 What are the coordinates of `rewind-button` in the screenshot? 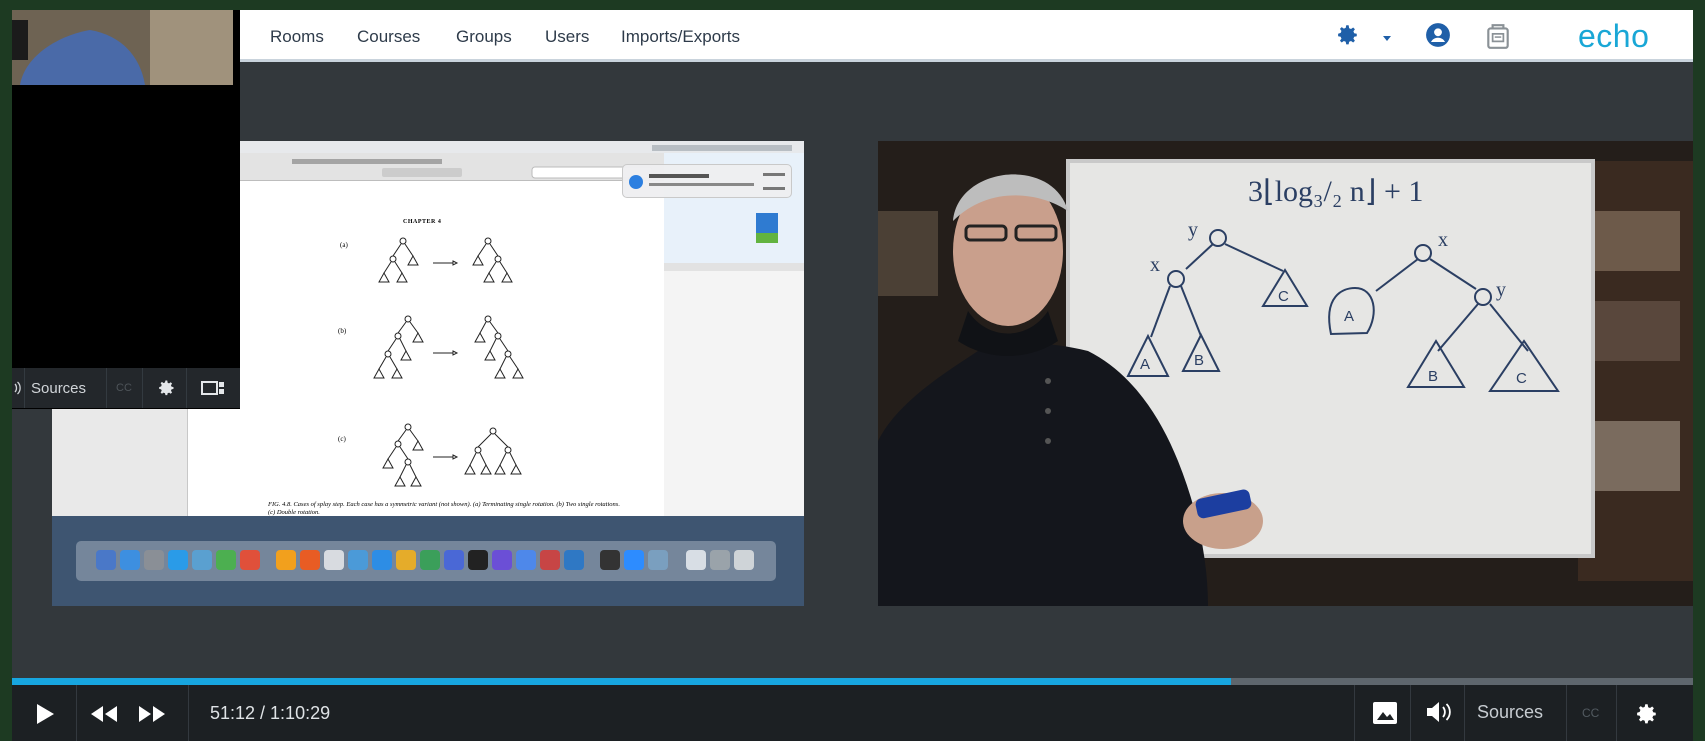 It's located at (104, 716).